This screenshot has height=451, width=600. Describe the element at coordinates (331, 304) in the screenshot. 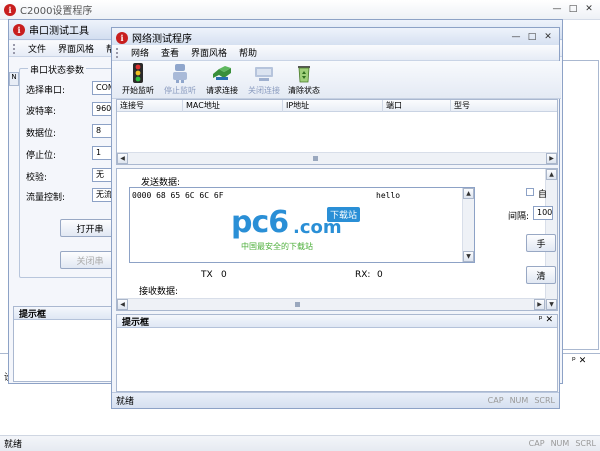

I see `data-hscroll: ◀ ▶` at that location.